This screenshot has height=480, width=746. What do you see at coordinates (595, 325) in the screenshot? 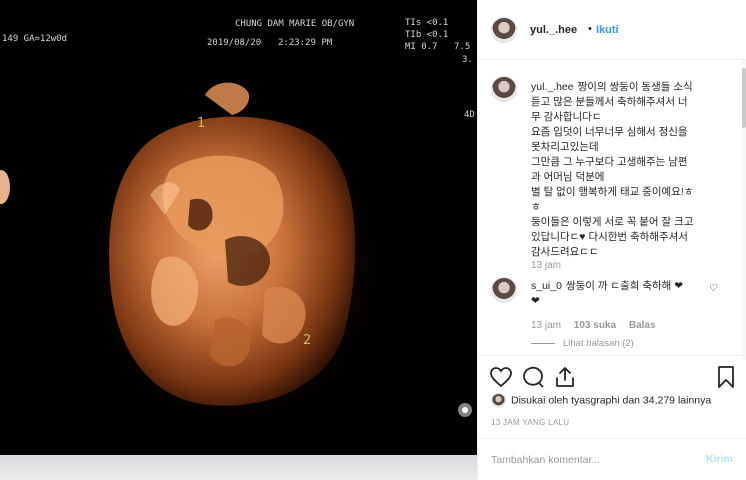
I see `comment-likes: 103 suka` at bounding box center [595, 325].